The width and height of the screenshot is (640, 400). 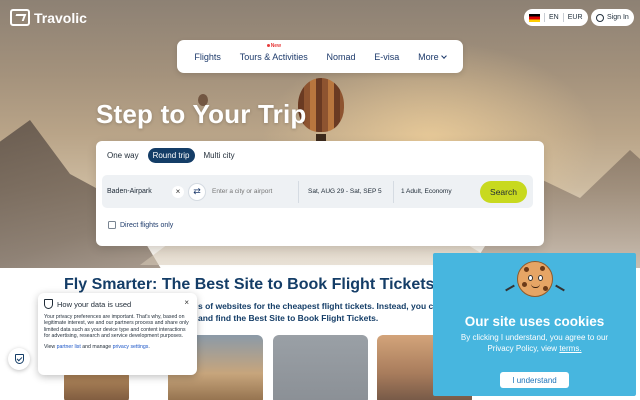 I want to click on date-range-field: Sat, AUG 29 - Sat, SEP 5, so click(x=346, y=191).